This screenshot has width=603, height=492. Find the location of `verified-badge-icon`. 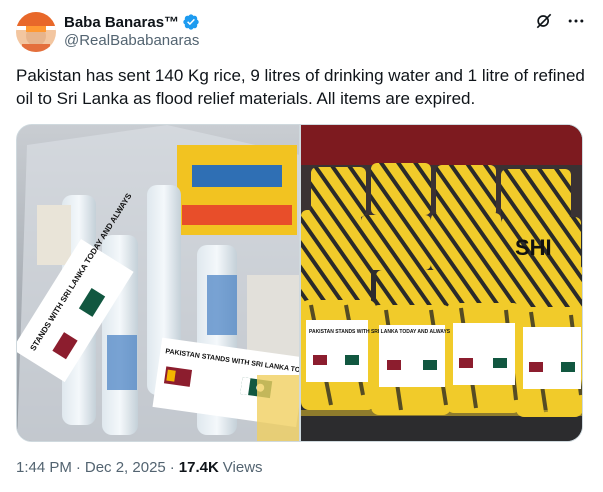

verified-badge-icon is located at coordinates (191, 22).